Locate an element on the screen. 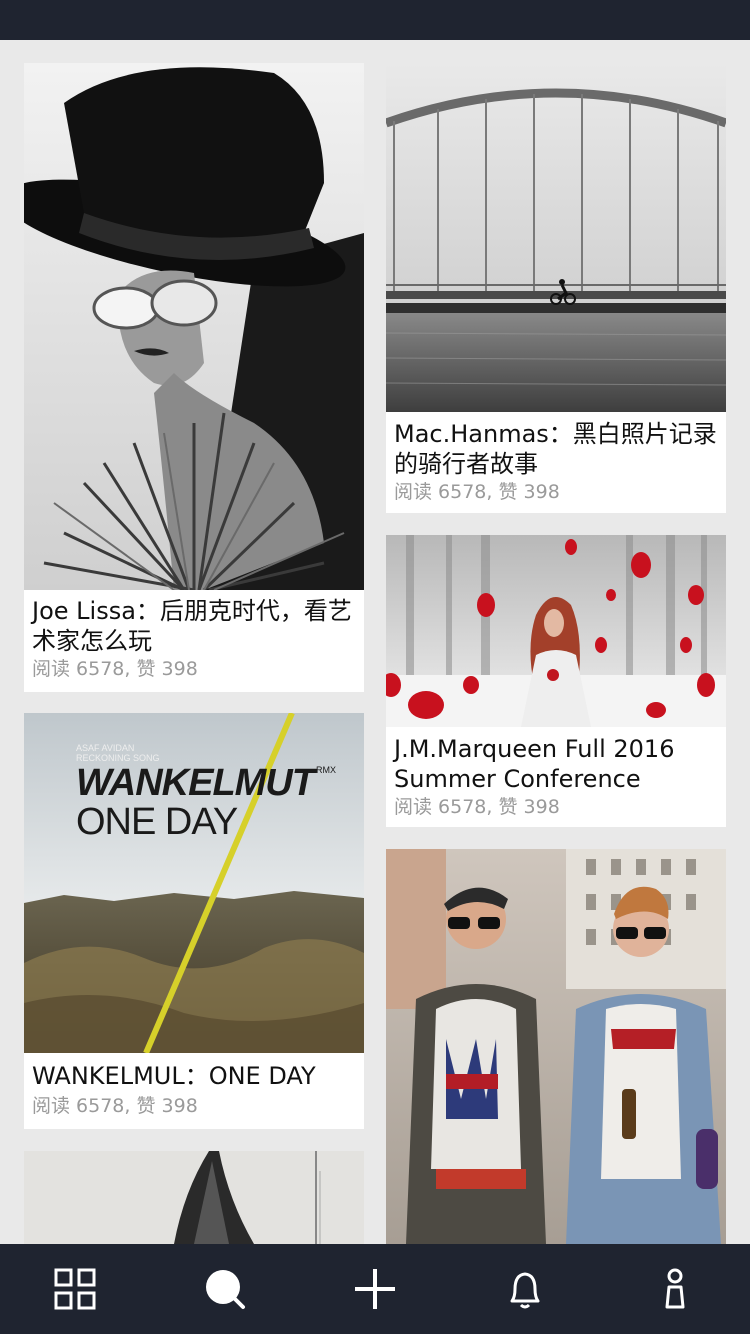  plus-icon is located at coordinates (375, 1289).